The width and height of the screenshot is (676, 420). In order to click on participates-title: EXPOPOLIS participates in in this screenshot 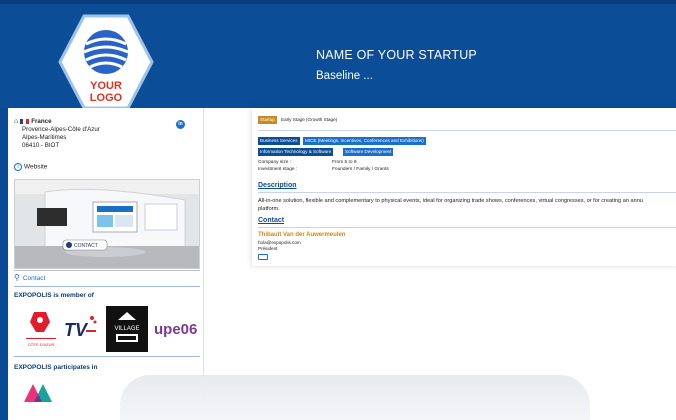, I will do `click(56, 367)`.